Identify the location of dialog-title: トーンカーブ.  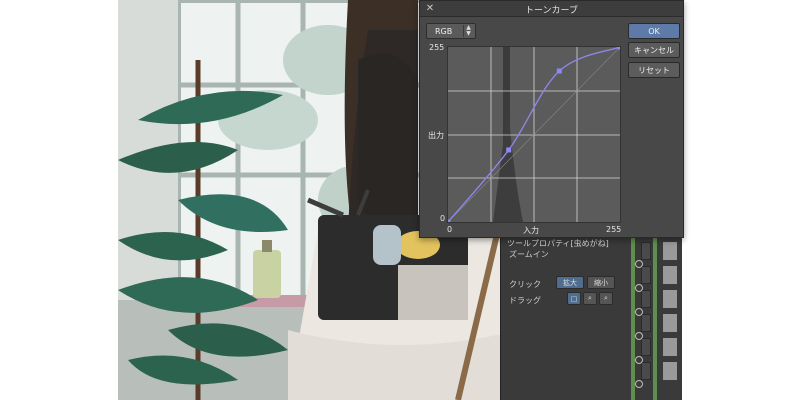
(551, 11).